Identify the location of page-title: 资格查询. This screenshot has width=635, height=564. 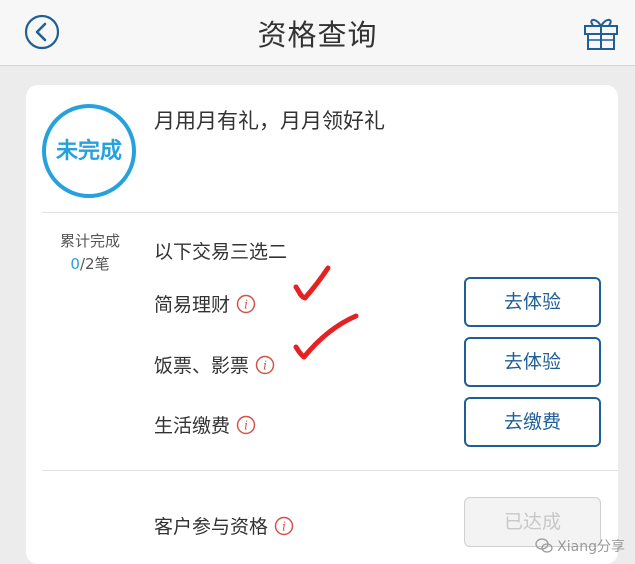
(317, 35).